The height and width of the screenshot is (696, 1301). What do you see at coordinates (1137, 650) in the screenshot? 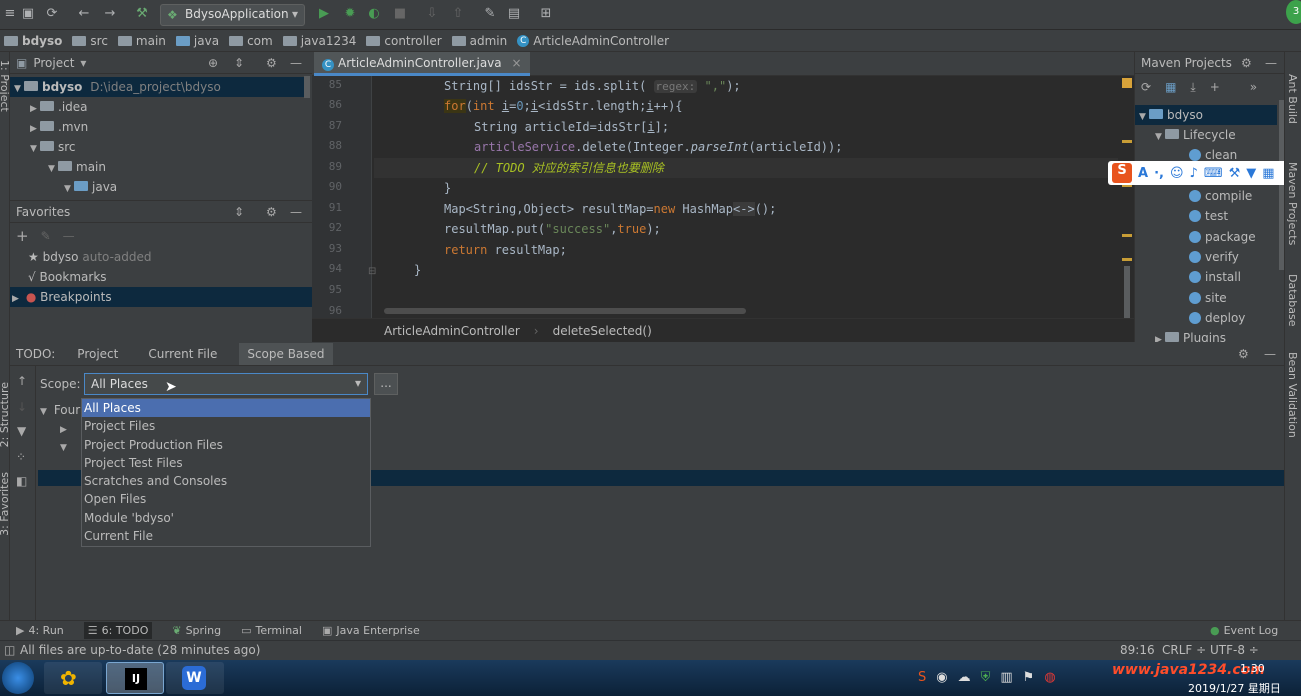
I see `caret-position: 89:16` at bounding box center [1137, 650].